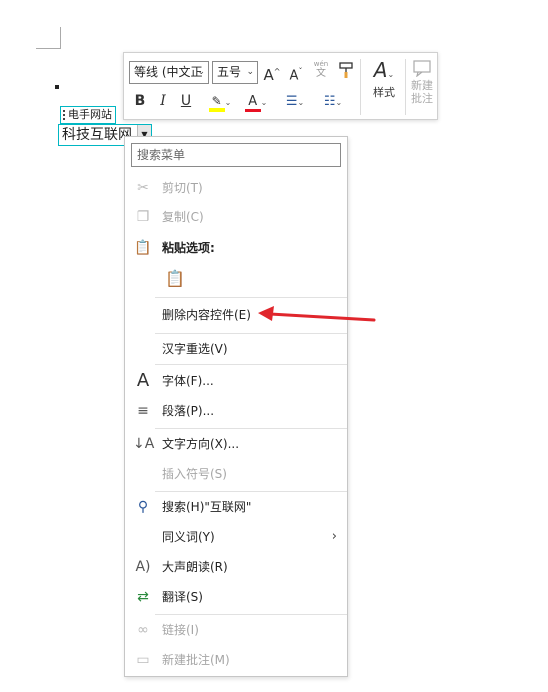 This screenshot has width=548, height=692. I want to click on page-corner-mark, so click(48, 38).